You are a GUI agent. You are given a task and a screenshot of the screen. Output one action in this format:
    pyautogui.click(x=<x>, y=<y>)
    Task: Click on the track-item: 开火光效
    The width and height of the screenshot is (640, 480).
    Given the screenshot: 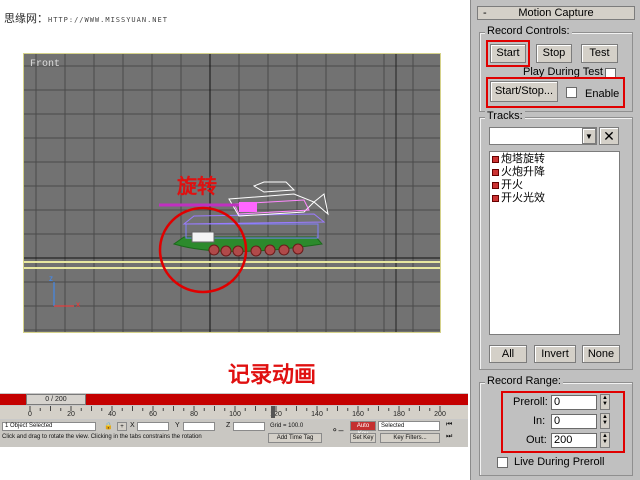 What is the action you would take?
    pyautogui.click(x=554, y=198)
    